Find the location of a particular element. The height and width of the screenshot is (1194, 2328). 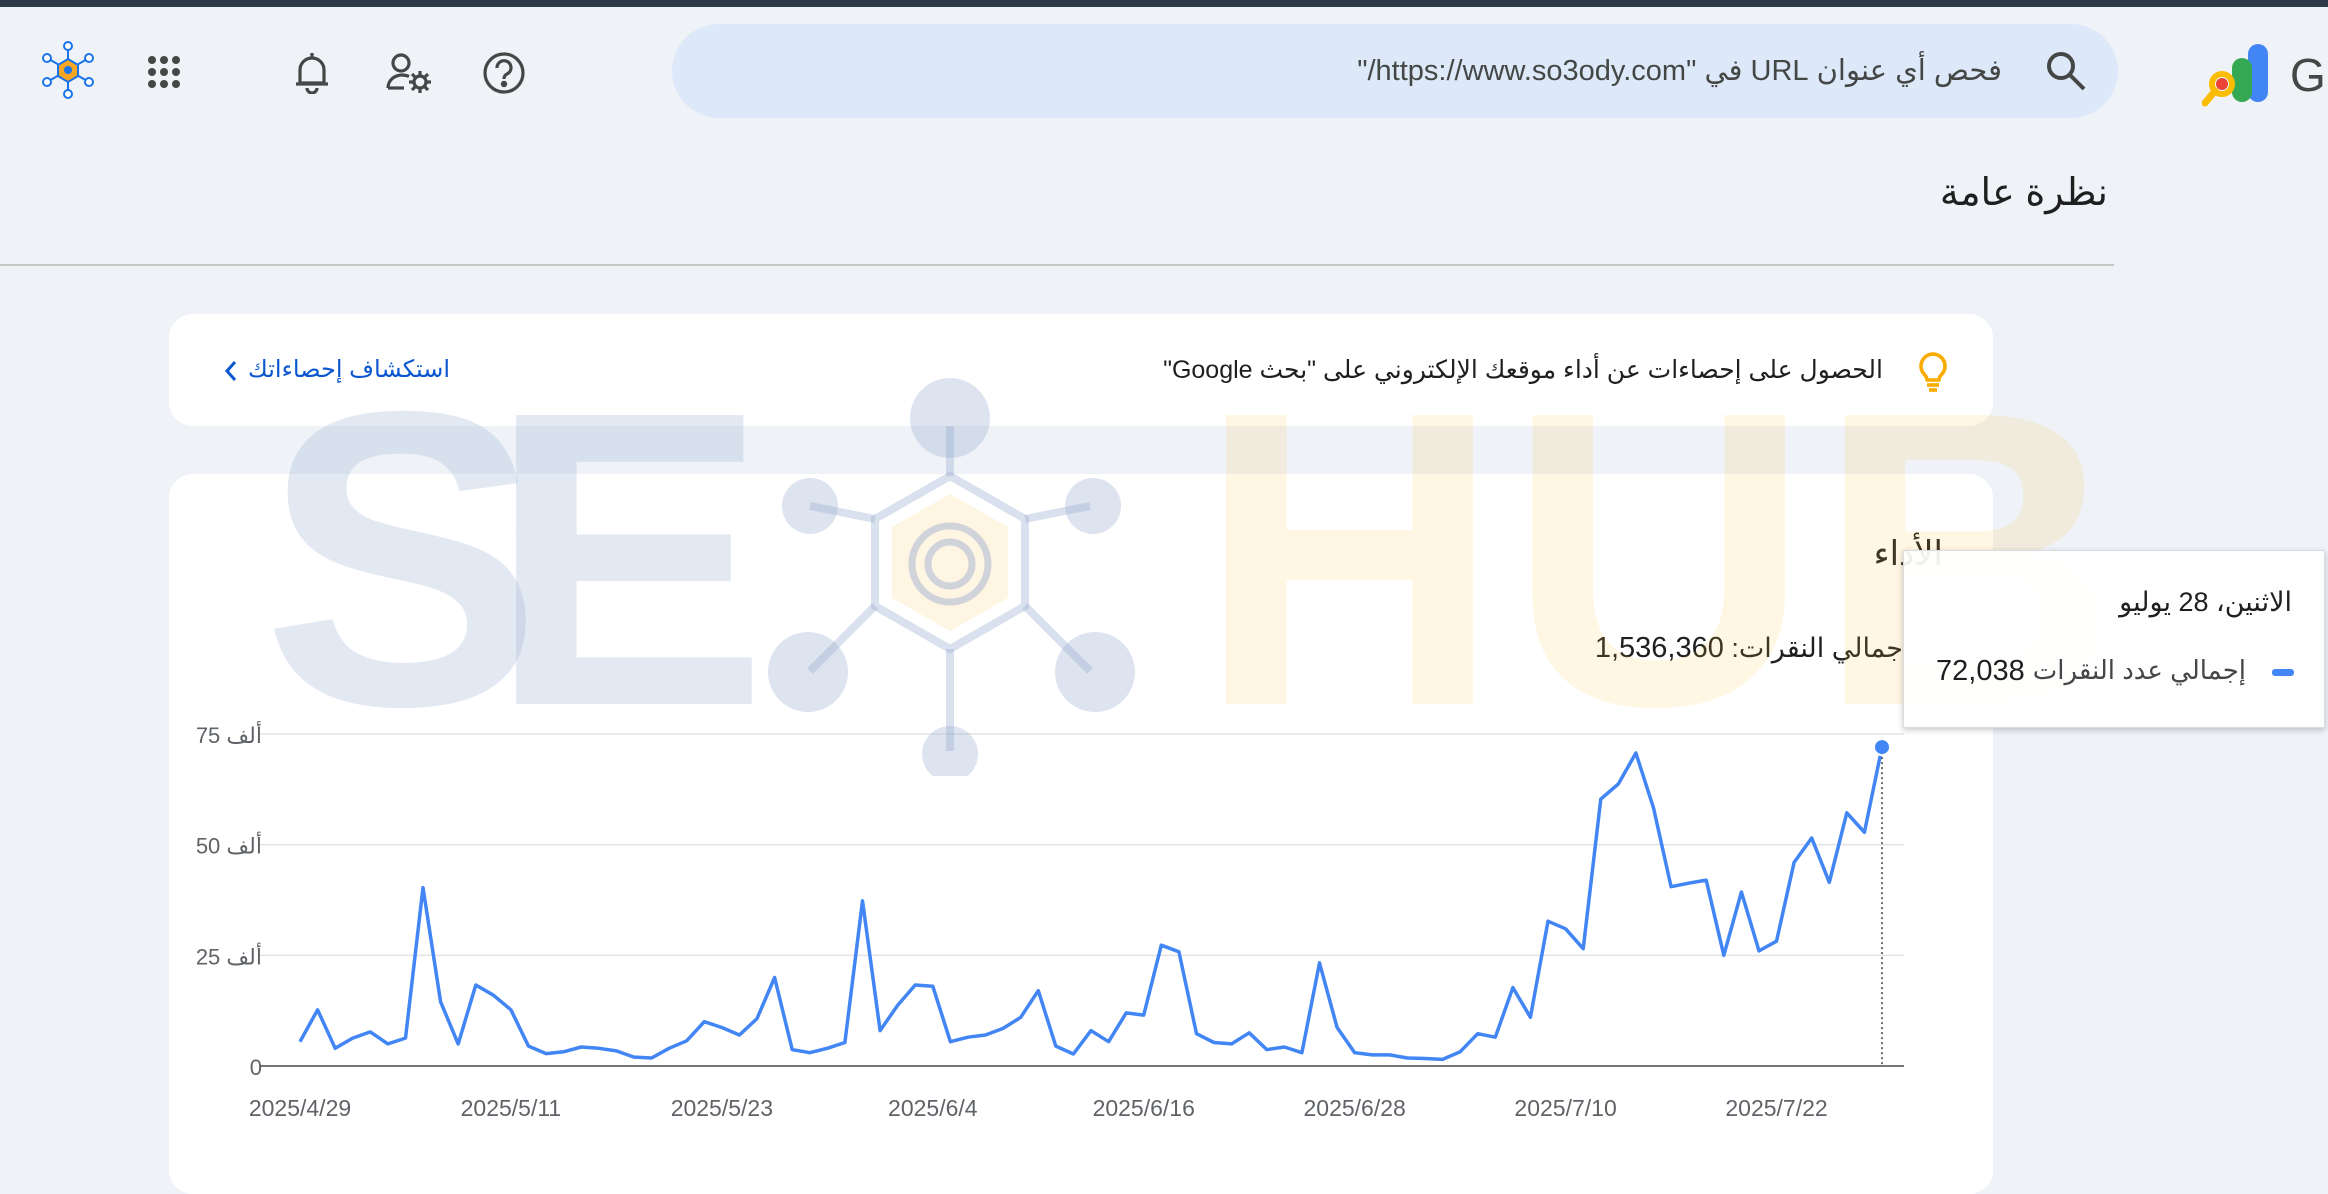

tooltip-value: 72,038 is located at coordinates (1980, 671).